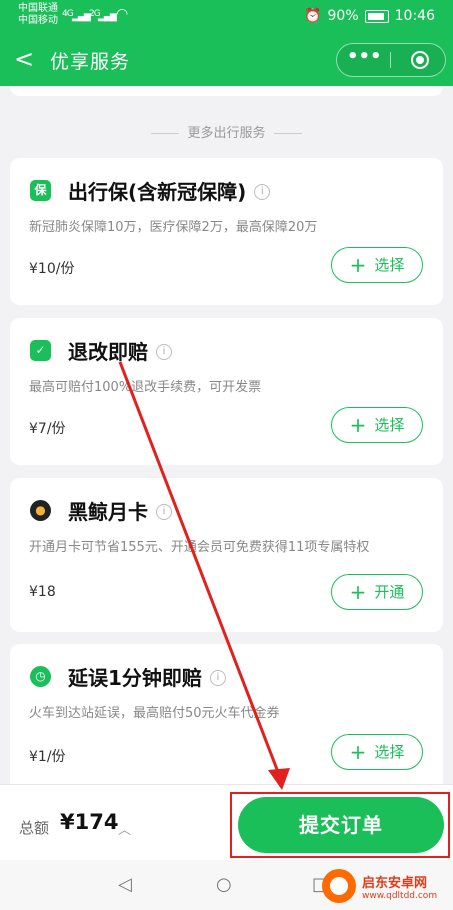 This screenshot has width=453, height=910. Describe the element at coordinates (40, 350) in the screenshot. I see `check-icon: ✓` at that location.